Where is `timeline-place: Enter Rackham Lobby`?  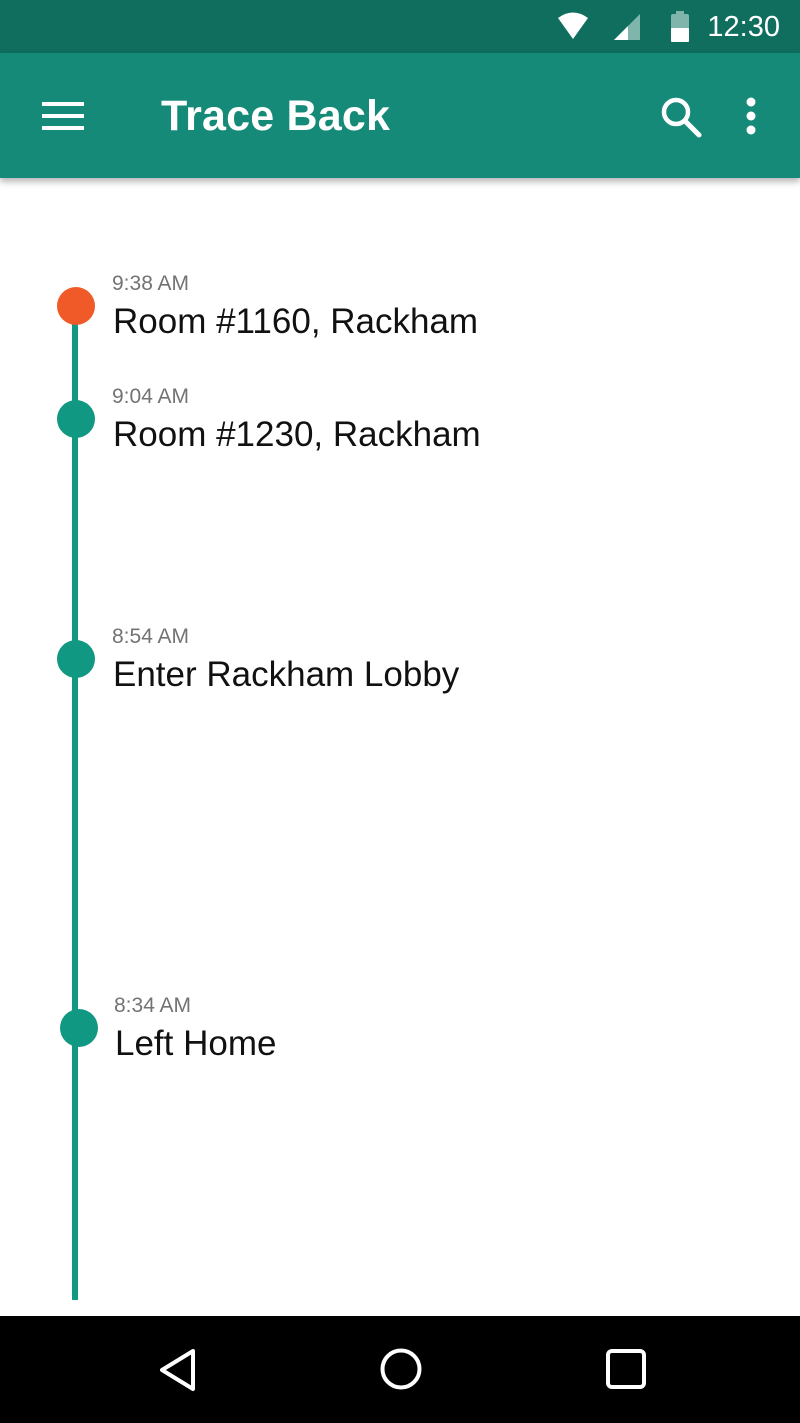 timeline-place: Enter Rackham Lobby is located at coordinates (286, 674).